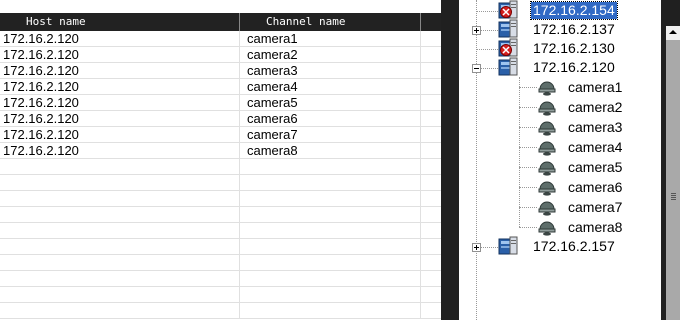 Image resolution: width=680 pixels, height=320 pixels. I want to click on table-row: 172.16.2.120 camera5, so click(220, 103).